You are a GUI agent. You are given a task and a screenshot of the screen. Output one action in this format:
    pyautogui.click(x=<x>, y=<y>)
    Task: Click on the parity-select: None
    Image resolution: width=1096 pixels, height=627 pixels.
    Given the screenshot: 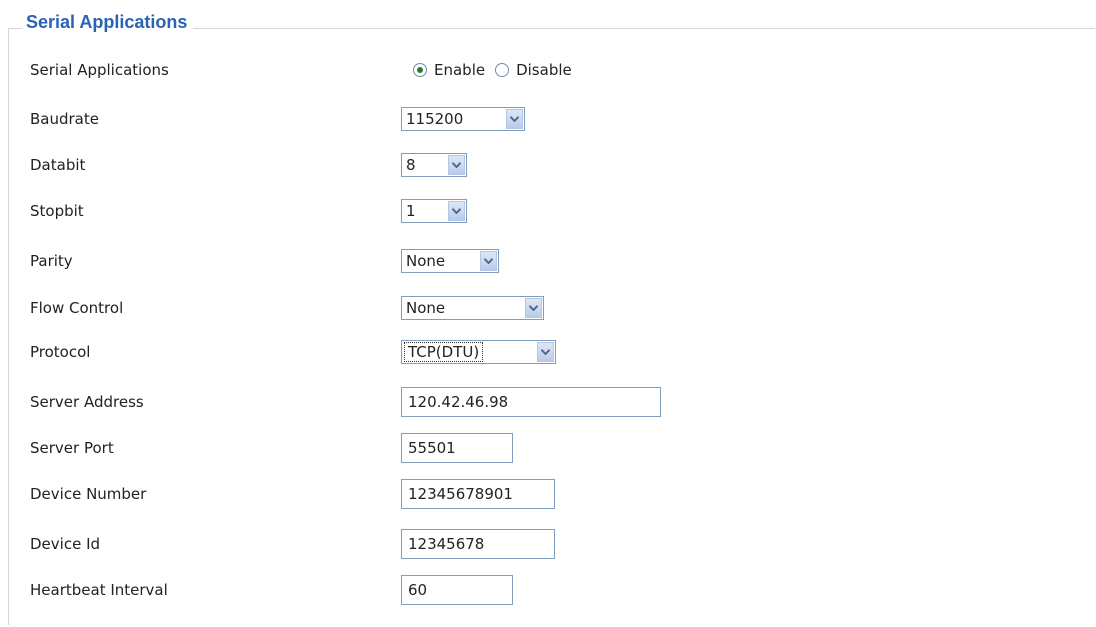 What is the action you would take?
    pyautogui.click(x=450, y=261)
    